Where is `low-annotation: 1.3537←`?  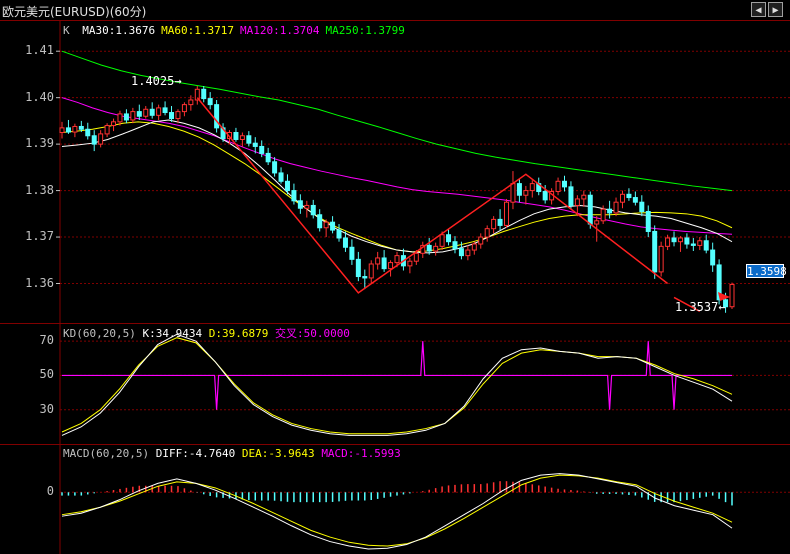
low-annotation: 1.3537← is located at coordinates (700, 307).